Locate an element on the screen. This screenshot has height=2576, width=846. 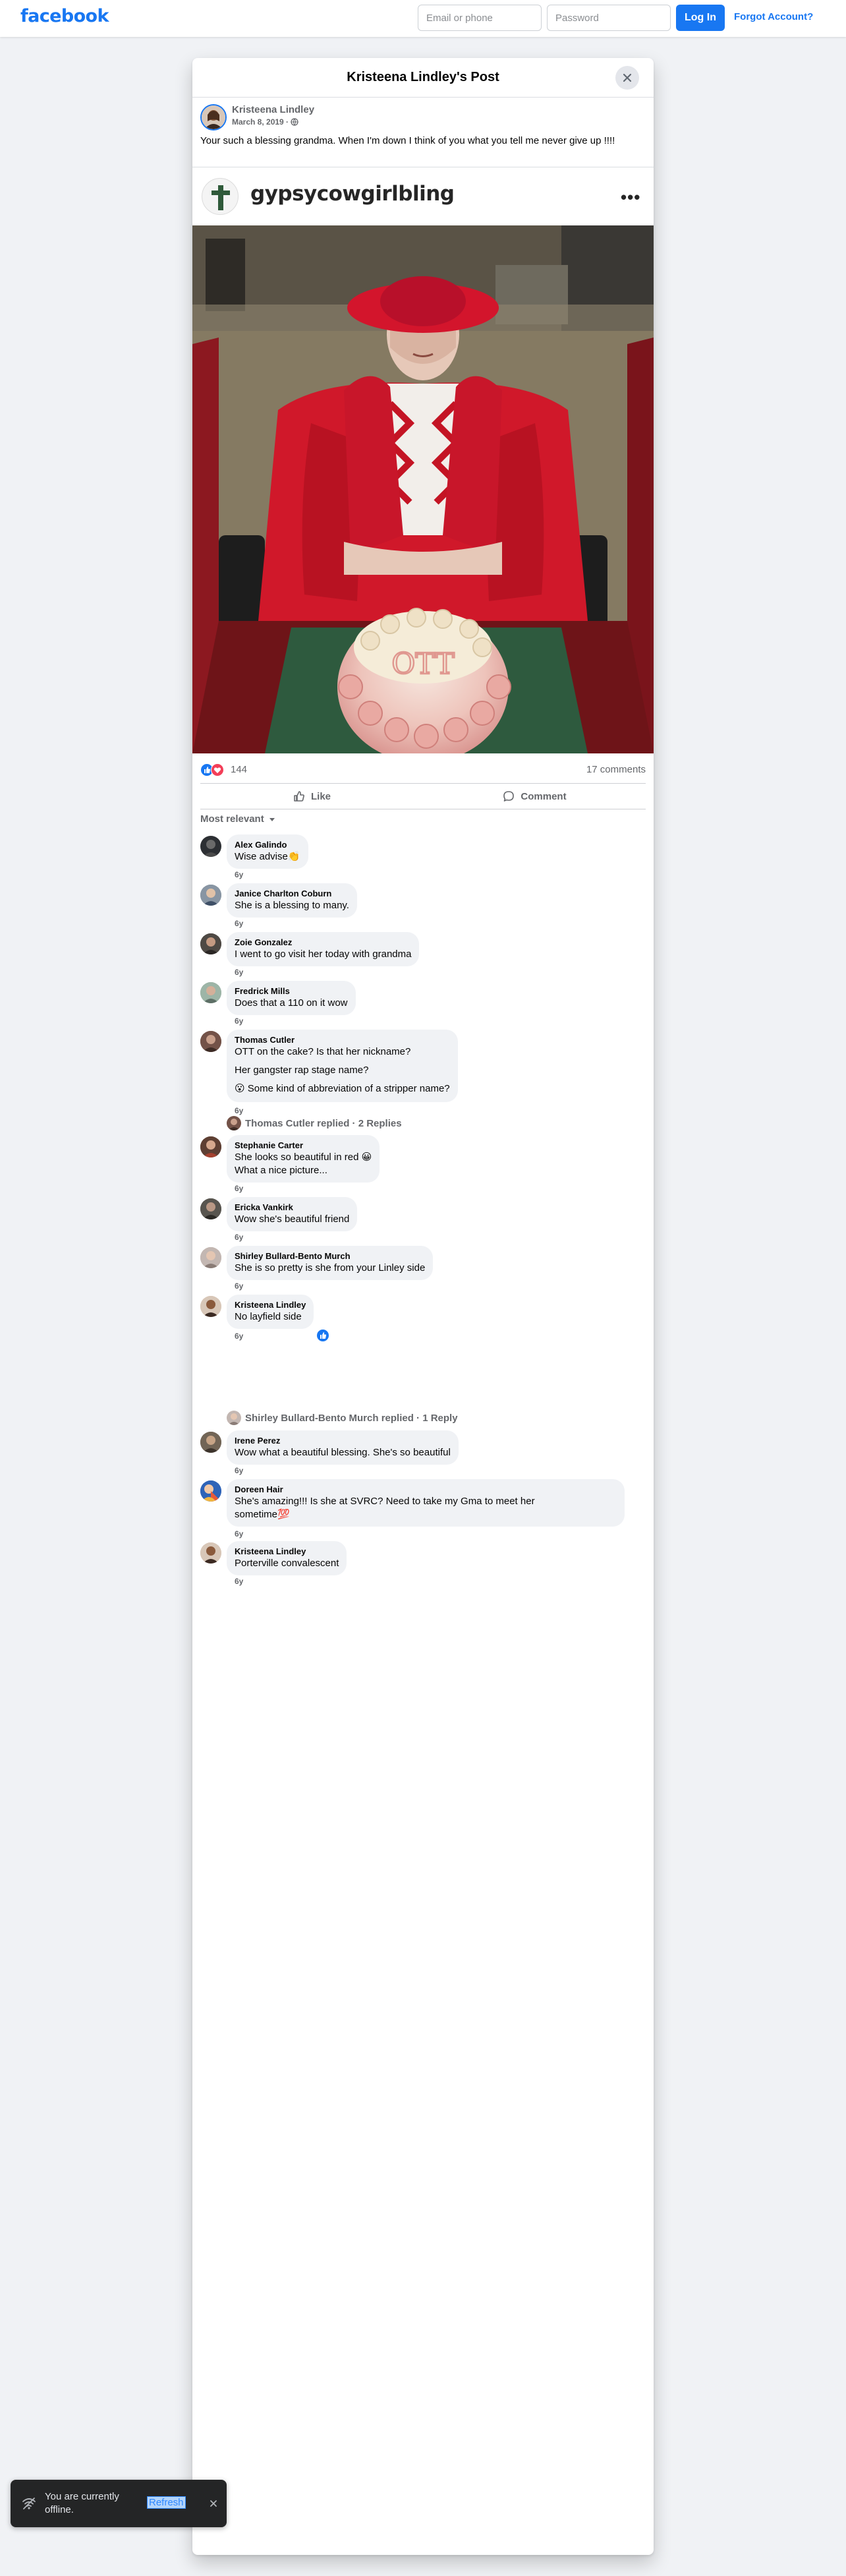
post-meta: March 8, 2019 · is located at coordinates (265, 122).